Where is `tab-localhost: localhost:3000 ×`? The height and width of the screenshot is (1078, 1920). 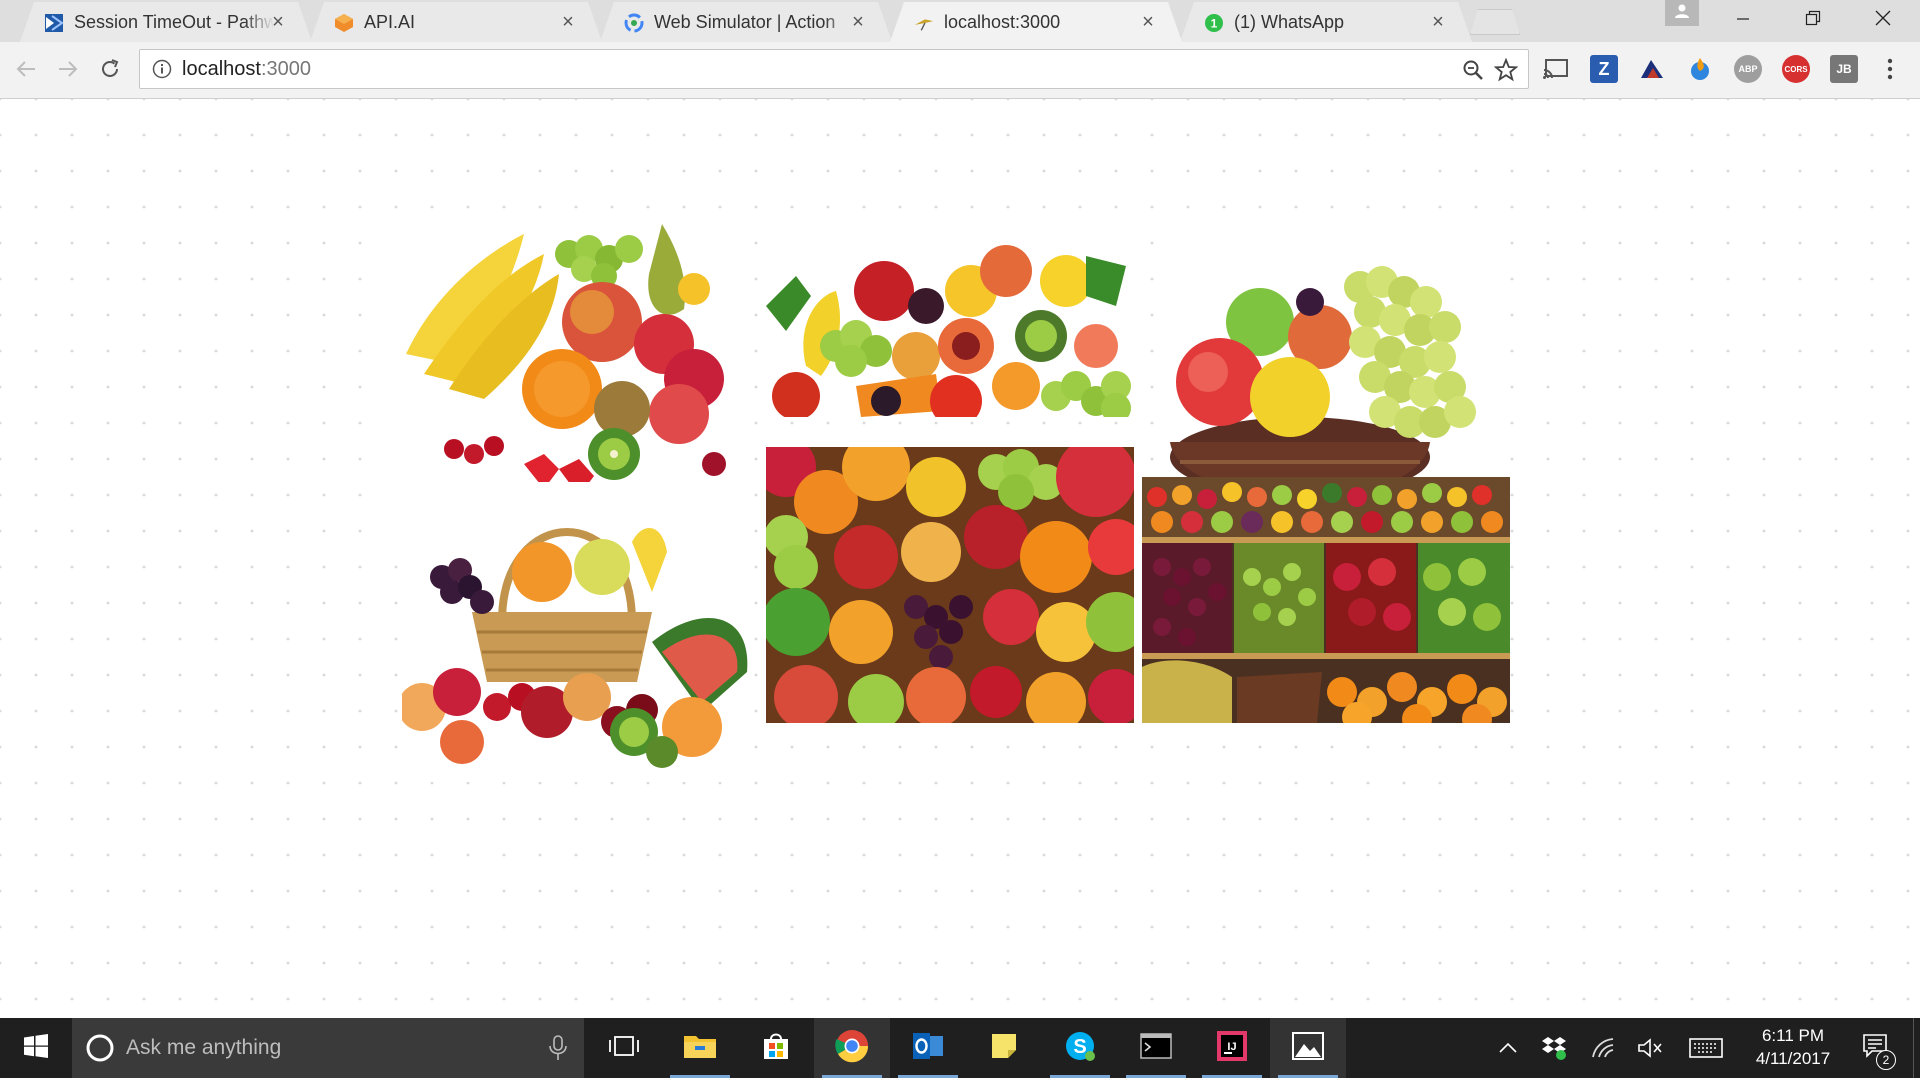
tab-localhost: localhost:3000 × is located at coordinates (1036, 22).